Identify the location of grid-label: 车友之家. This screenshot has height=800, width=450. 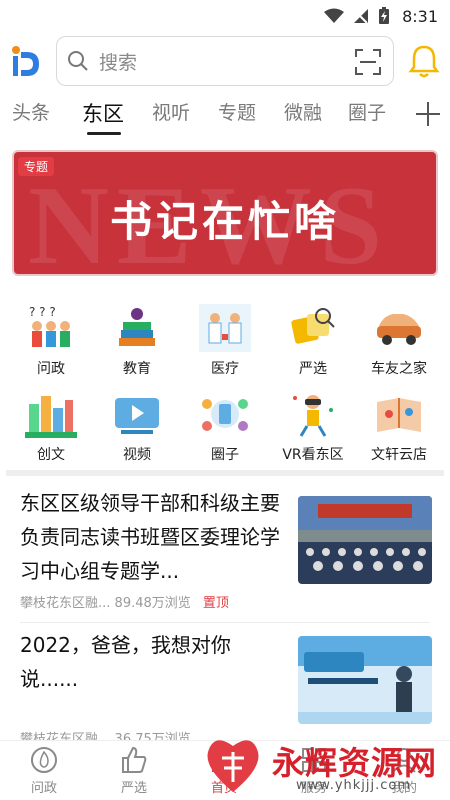
(399, 369).